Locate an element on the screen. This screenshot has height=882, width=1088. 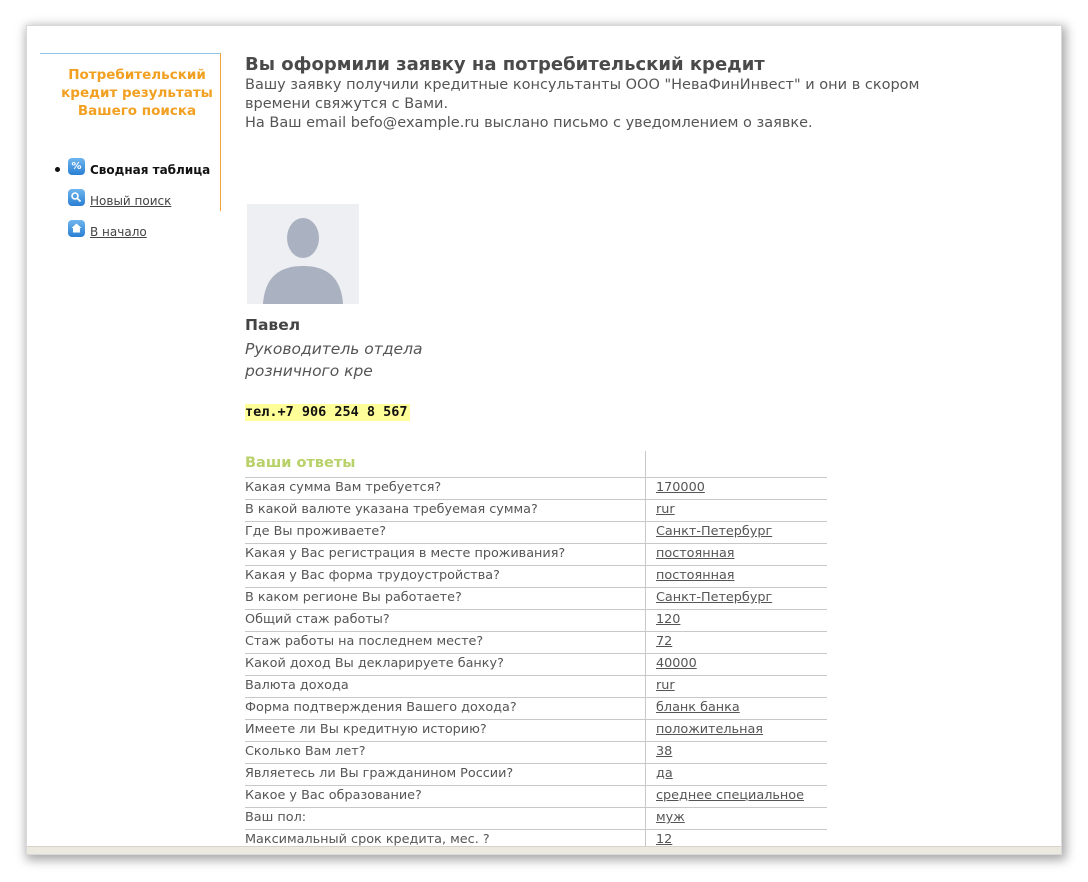
avatar is located at coordinates (303, 254).